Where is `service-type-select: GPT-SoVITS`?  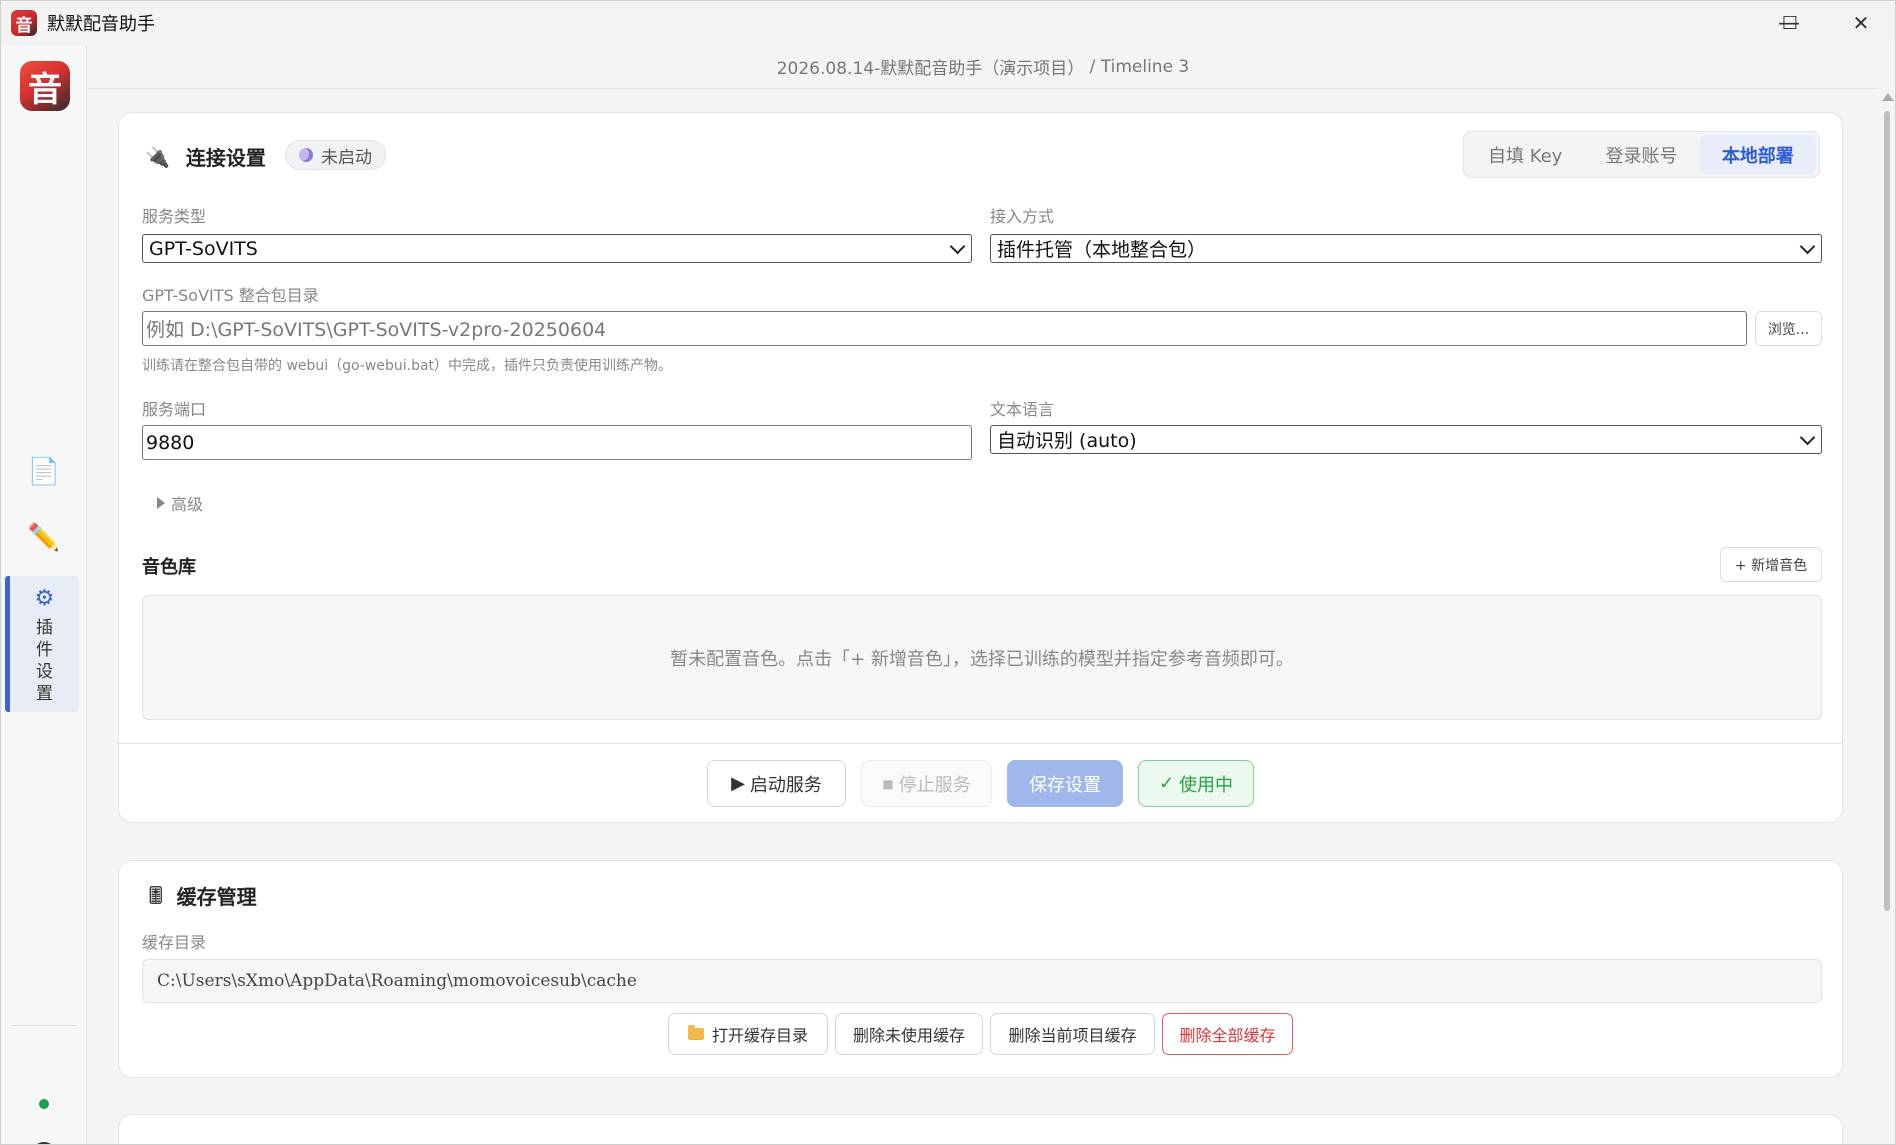
service-type-select: GPT-SoVITS is located at coordinates (557, 248).